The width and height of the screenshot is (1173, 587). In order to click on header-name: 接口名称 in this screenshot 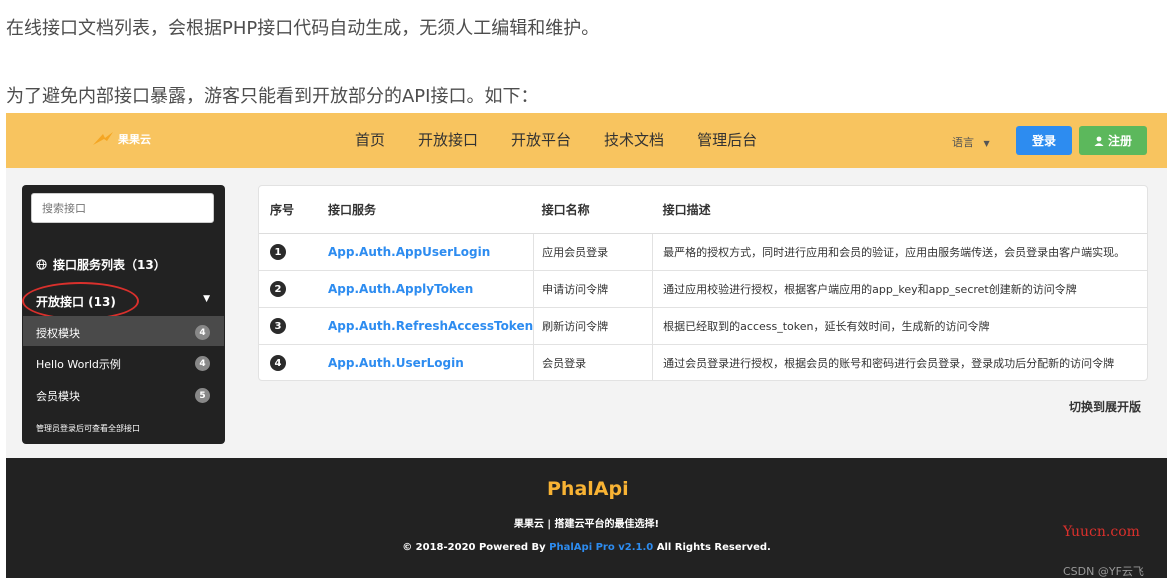, I will do `click(593, 210)`.